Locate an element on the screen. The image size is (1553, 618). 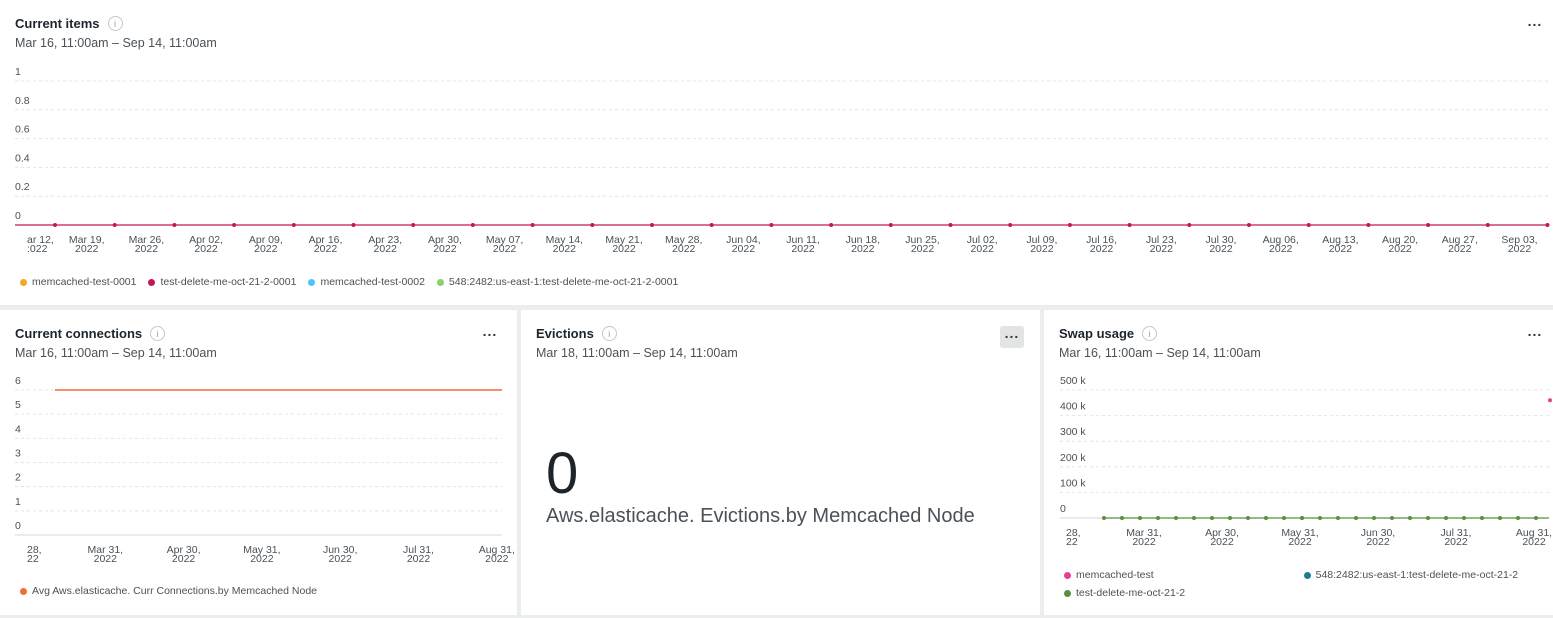
legend-label: test-delete-me-oct-21-2 is located at coordinates (1131, 593).